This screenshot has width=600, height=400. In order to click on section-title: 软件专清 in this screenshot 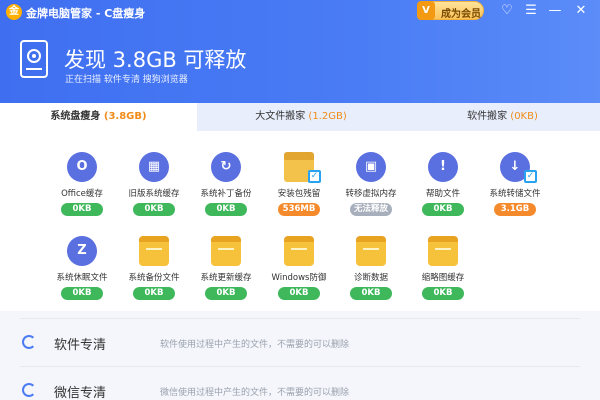, I will do `click(80, 345)`.